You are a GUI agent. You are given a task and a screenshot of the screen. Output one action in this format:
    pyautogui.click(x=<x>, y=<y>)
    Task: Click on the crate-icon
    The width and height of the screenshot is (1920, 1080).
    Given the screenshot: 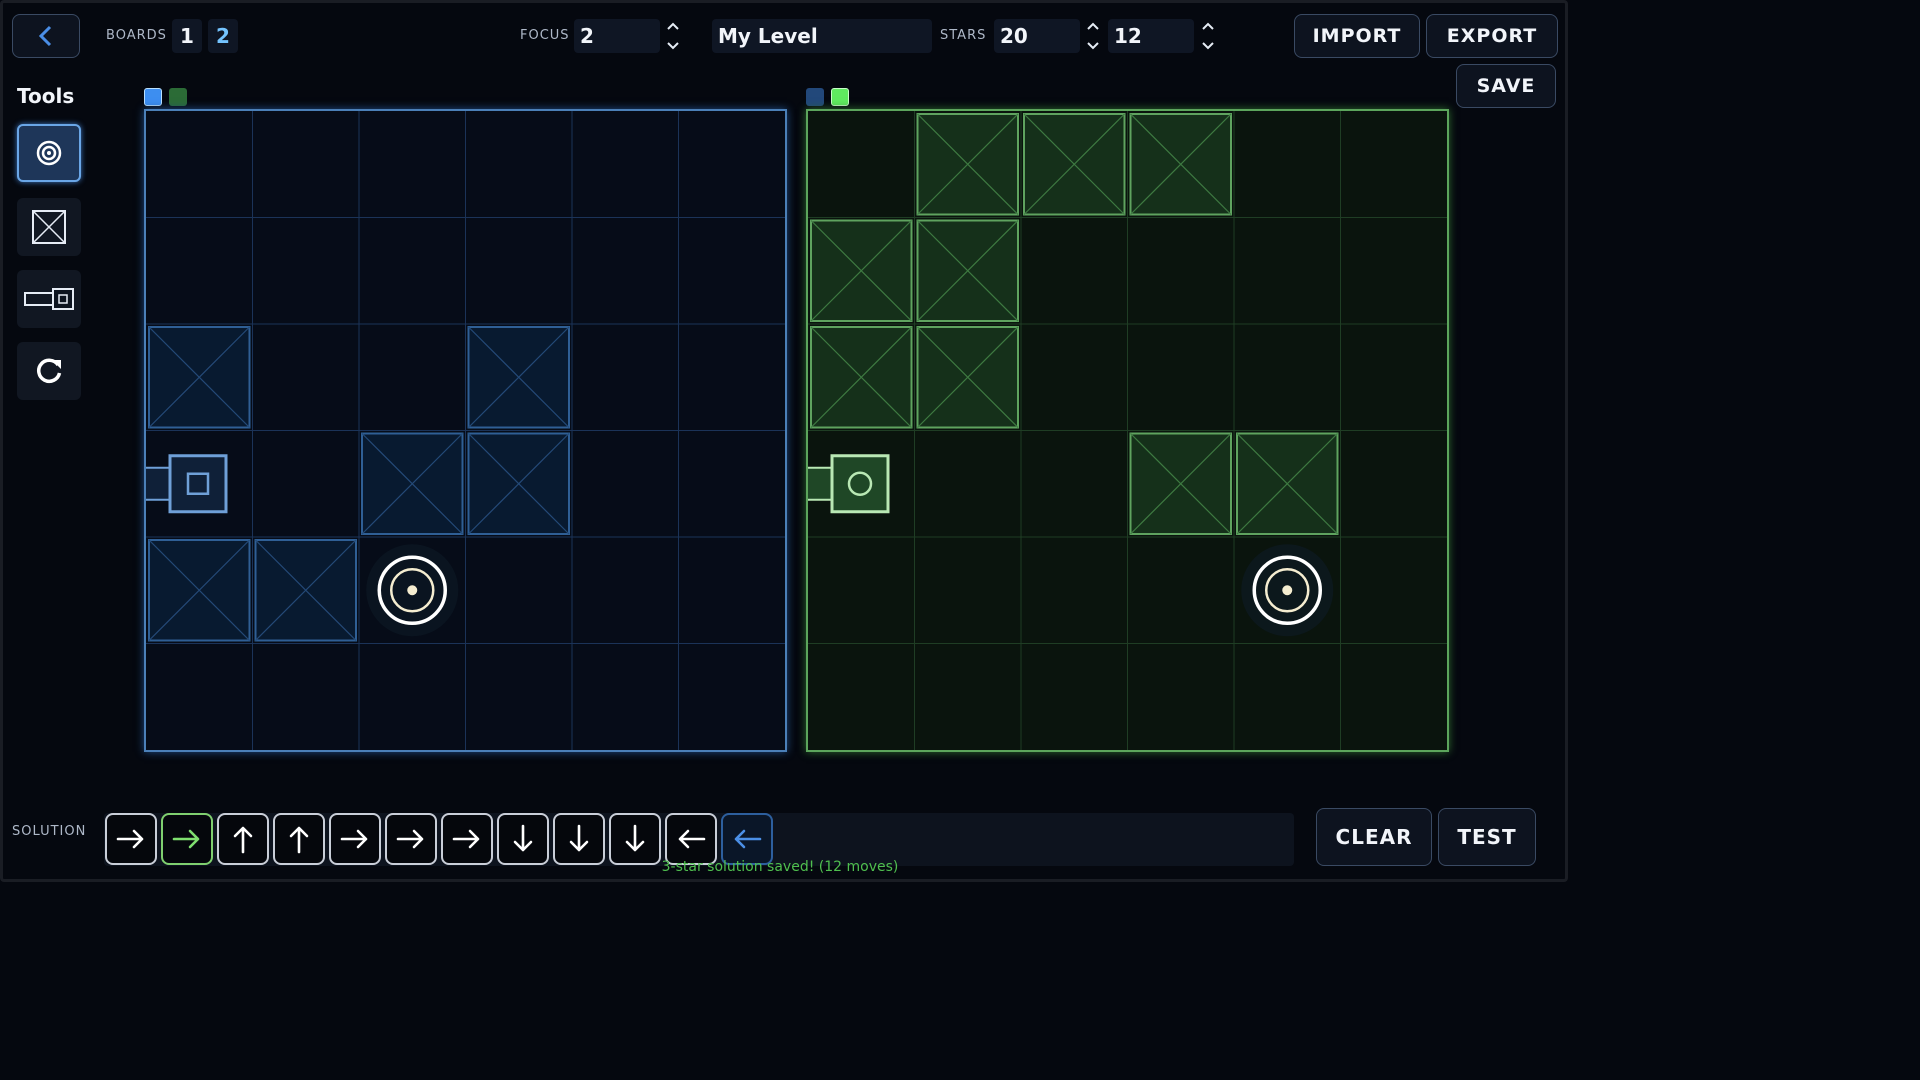 What is the action you would take?
    pyautogui.click(x=49, y=227)
    